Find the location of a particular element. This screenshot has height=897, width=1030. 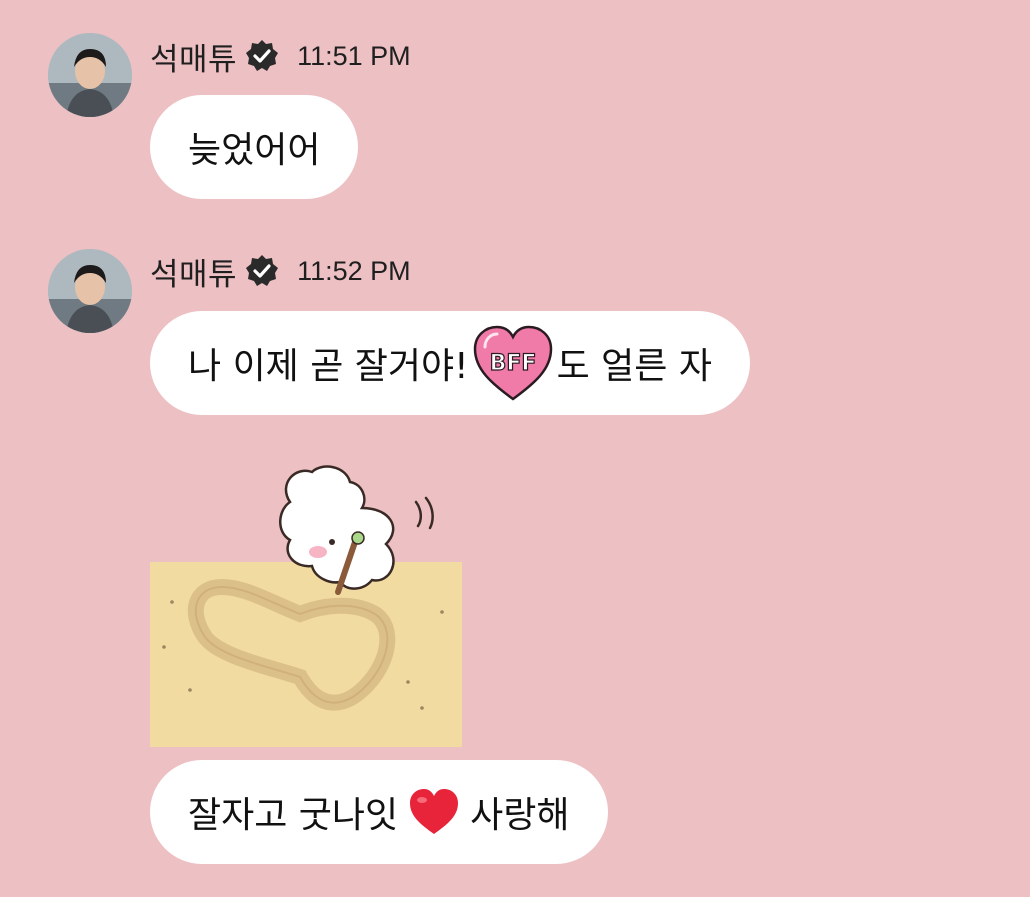

message-bubble: 나 이제 곧 잘거야! BFF 도 얼른 자 is located at coordinates (450, 363).